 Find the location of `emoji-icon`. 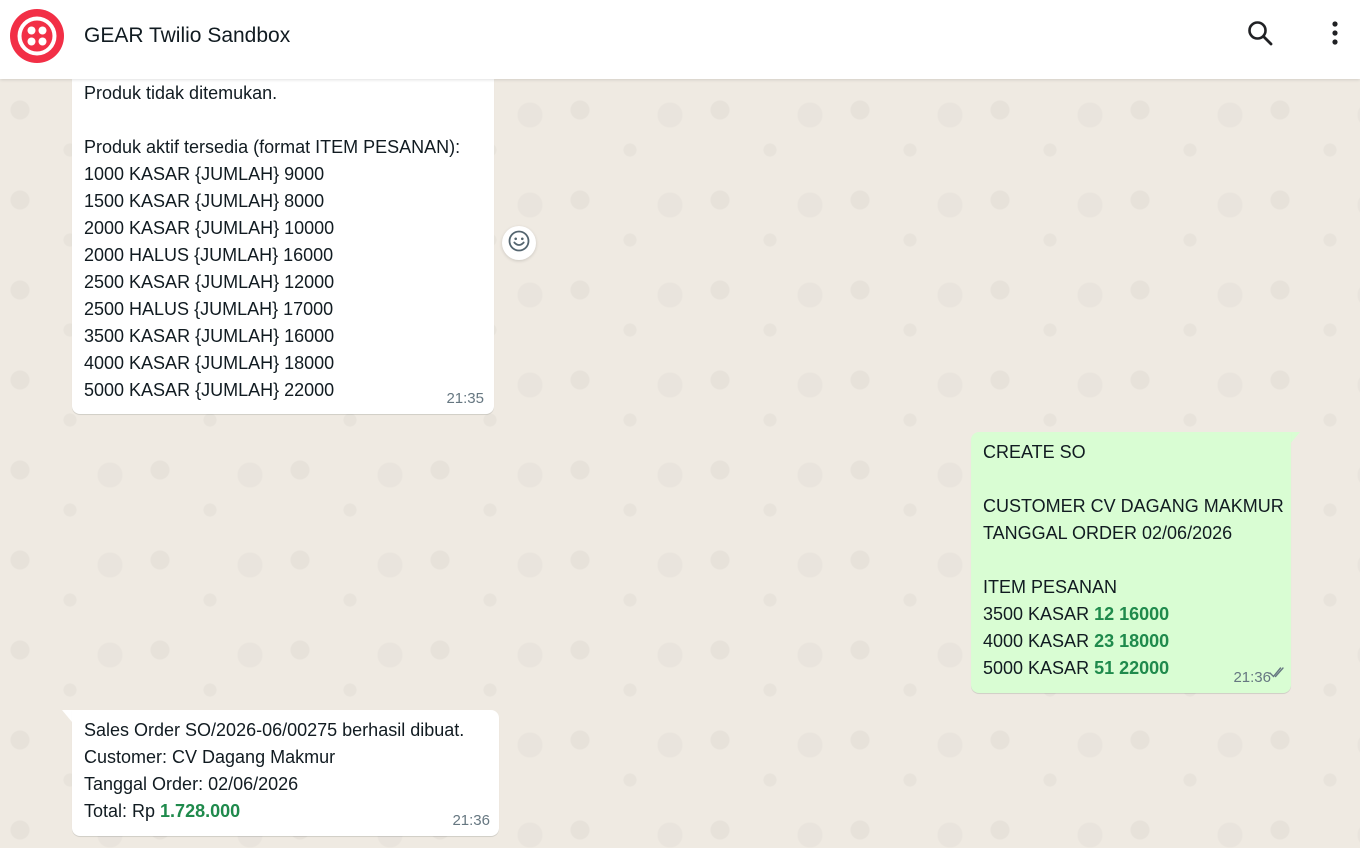

emoji-icon is located at coordinates (519, 243).